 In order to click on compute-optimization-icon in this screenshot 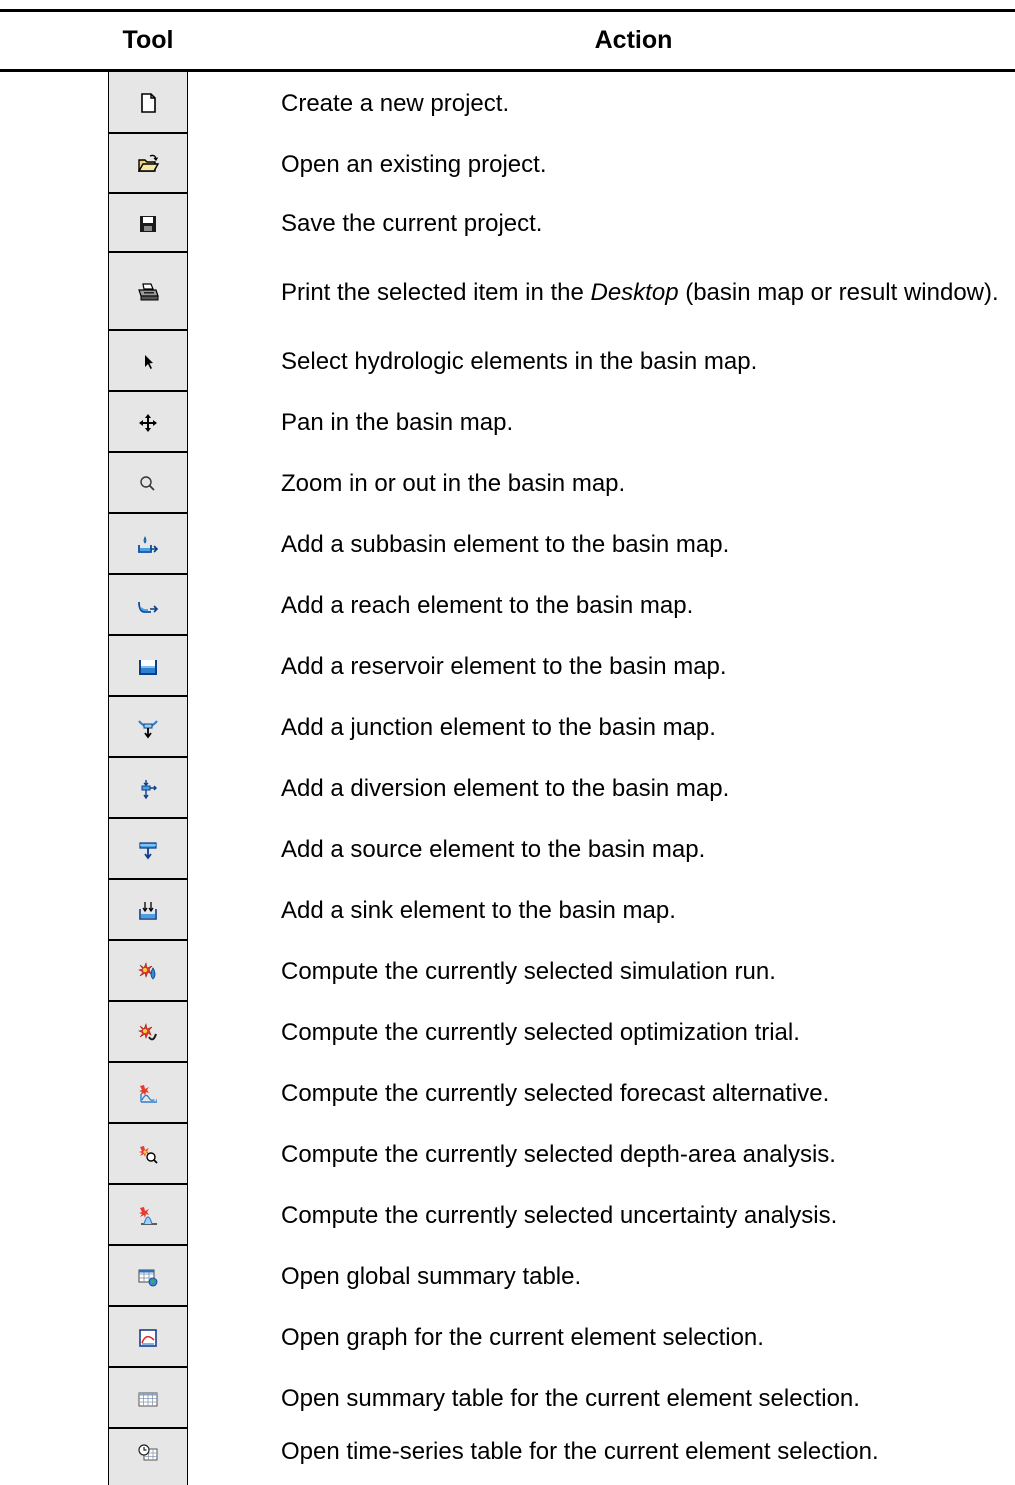, I will do `click(148, 1032)`.